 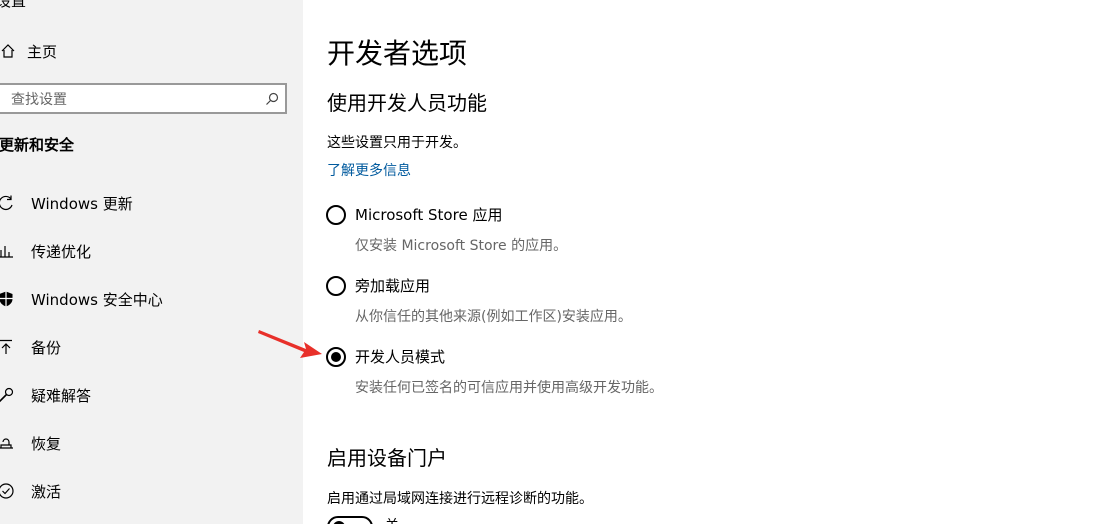 I want to click on learn-more-link: 了解更多信息, so click(x=369, y=170).